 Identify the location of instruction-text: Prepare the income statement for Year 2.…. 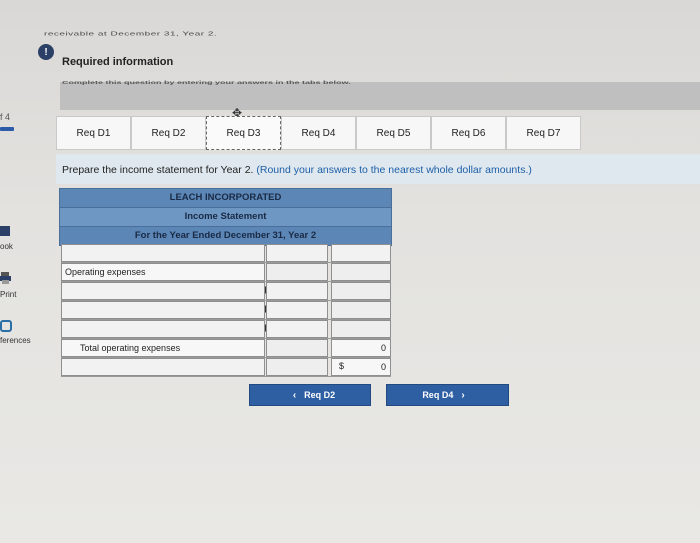
(297, 170).